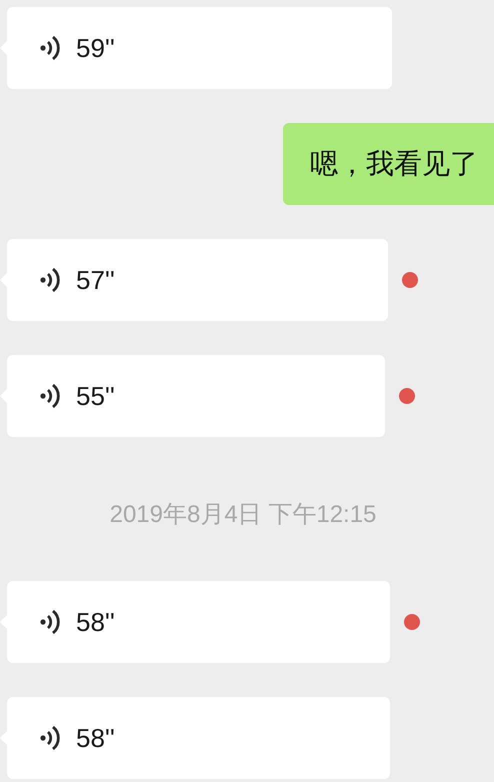  I want to click on voice-duration: 57'', so click(95, 280).